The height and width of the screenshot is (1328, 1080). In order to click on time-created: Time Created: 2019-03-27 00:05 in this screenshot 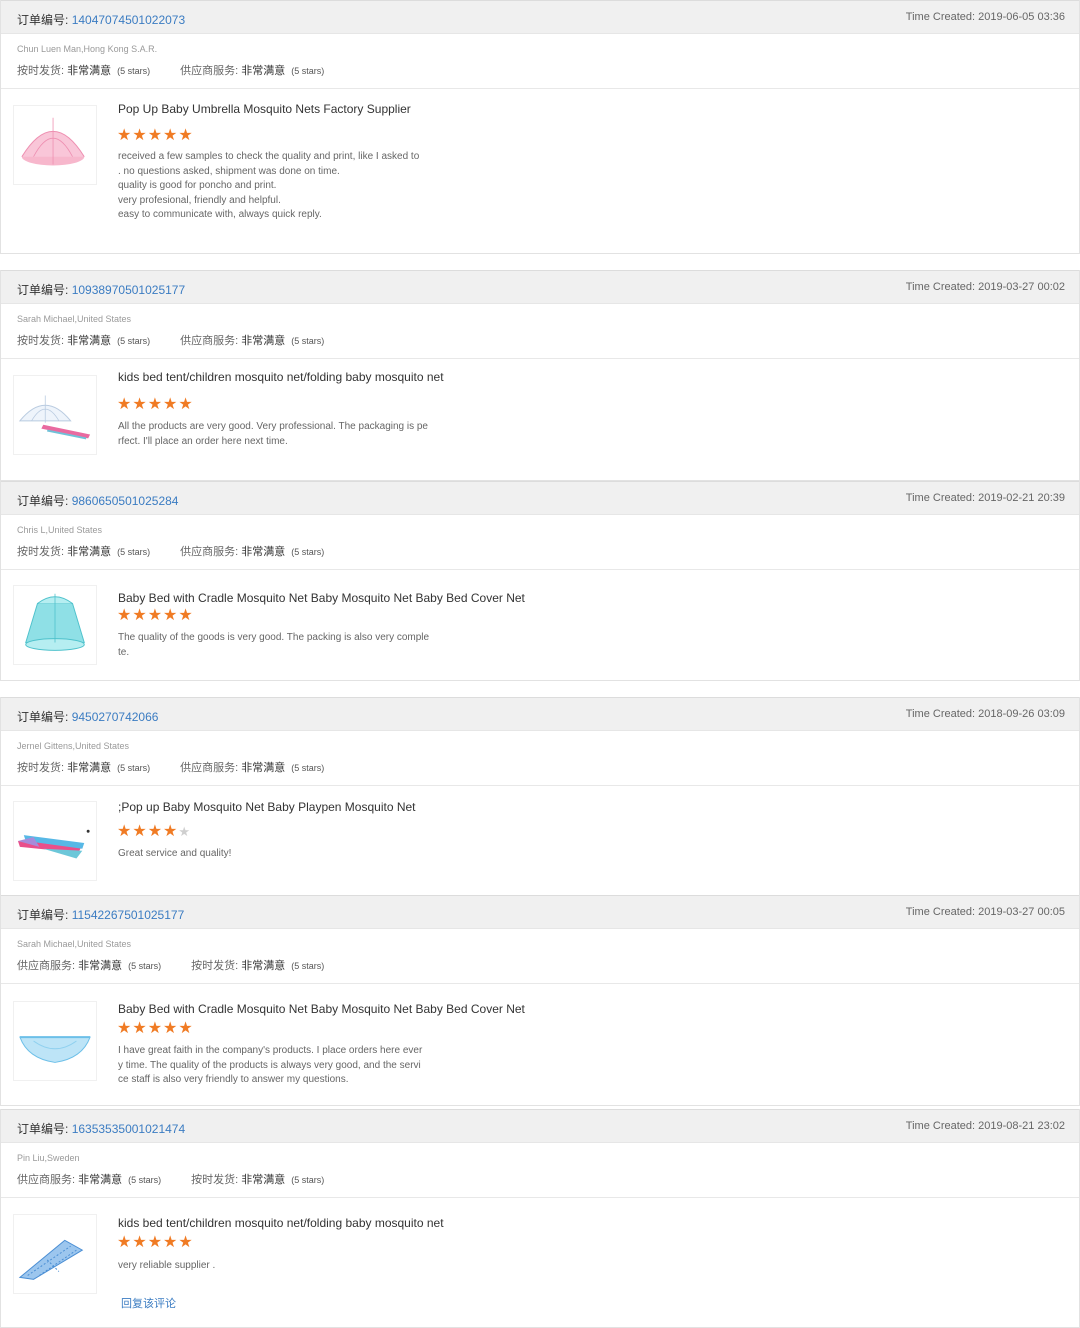, I will do `click(985, 912)`.